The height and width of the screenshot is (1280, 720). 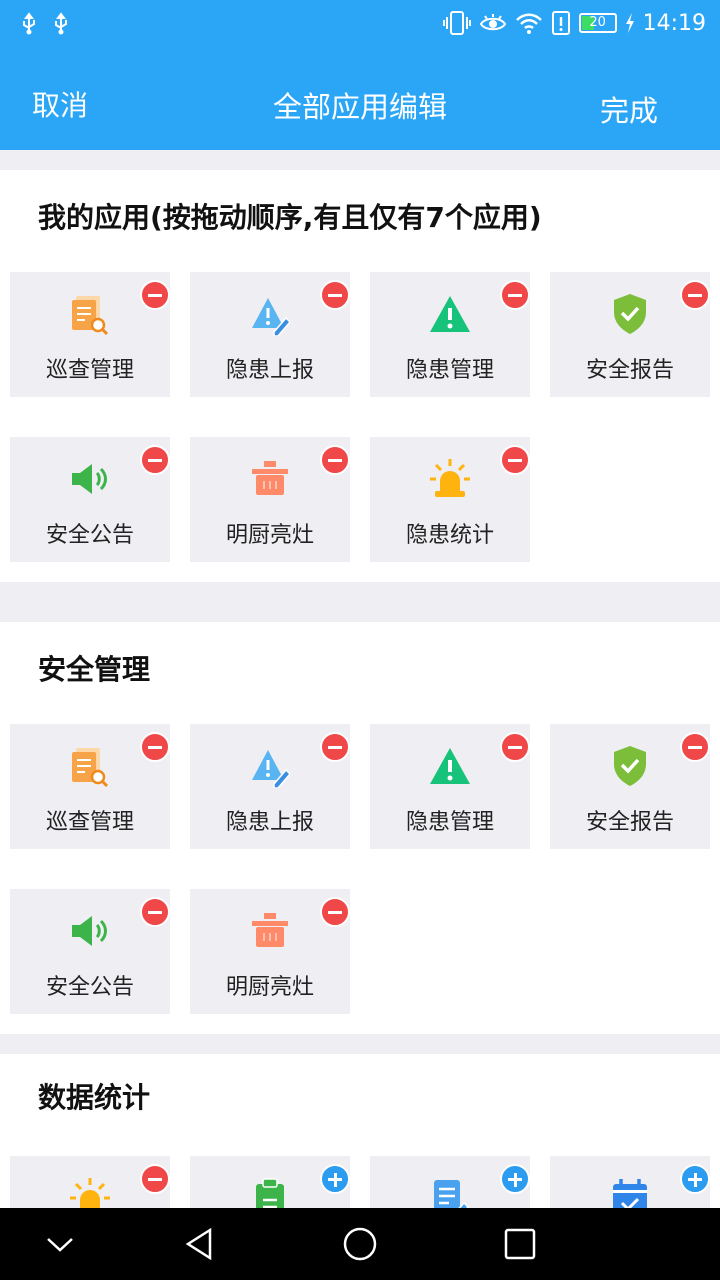 I want to click on calendar-check-icon, so click(x=630, y=1193).